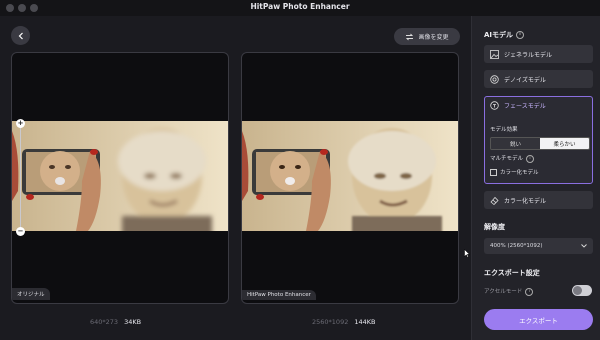  Describe the element at coordinates (515, 143) in the screenshot. I see `effect-sharp-option: 鋭い` at that location.